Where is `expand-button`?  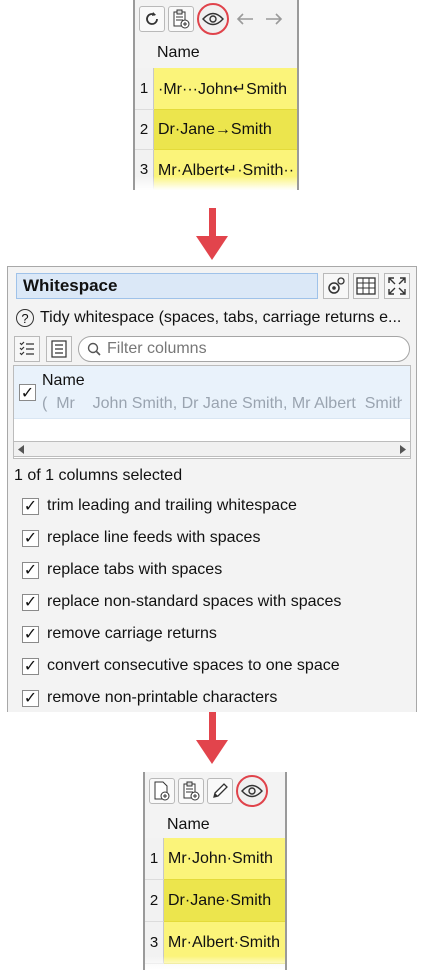 expand-button is located at coordinates (397, 286).